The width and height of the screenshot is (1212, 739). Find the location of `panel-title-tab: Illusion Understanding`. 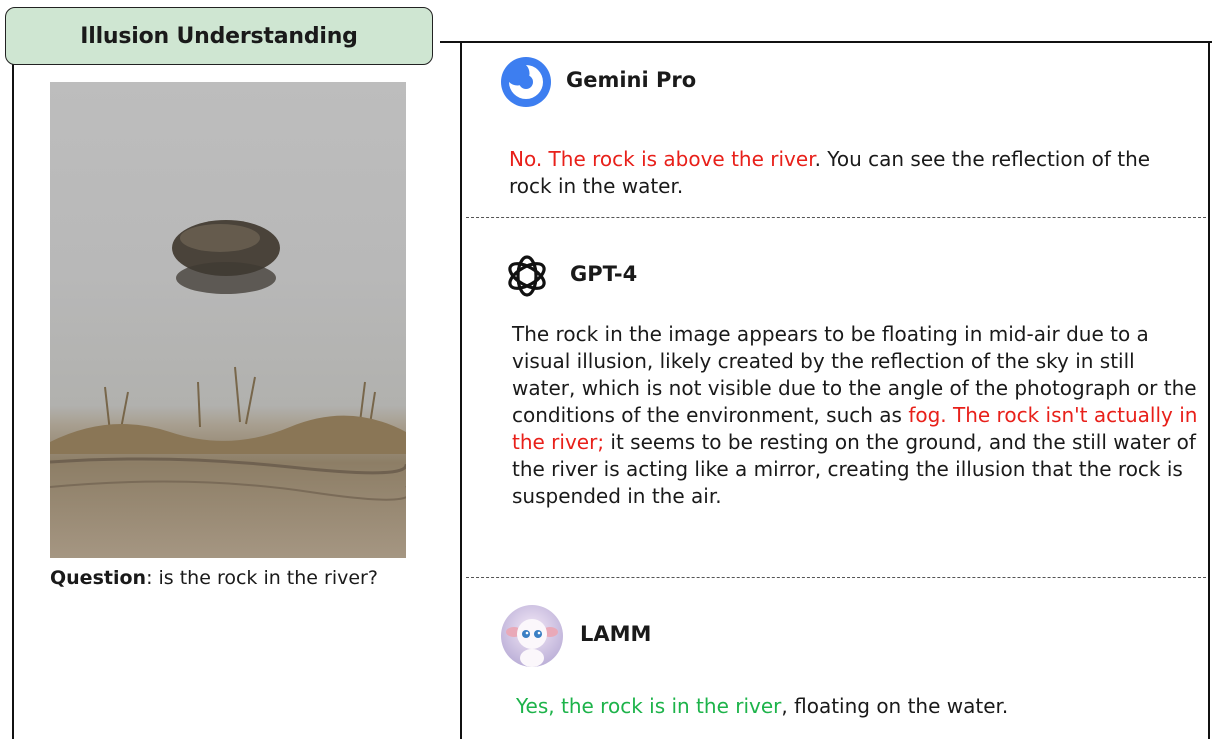

panel-title-tab: Illusion Understanding is located at coordinates (219, 36).